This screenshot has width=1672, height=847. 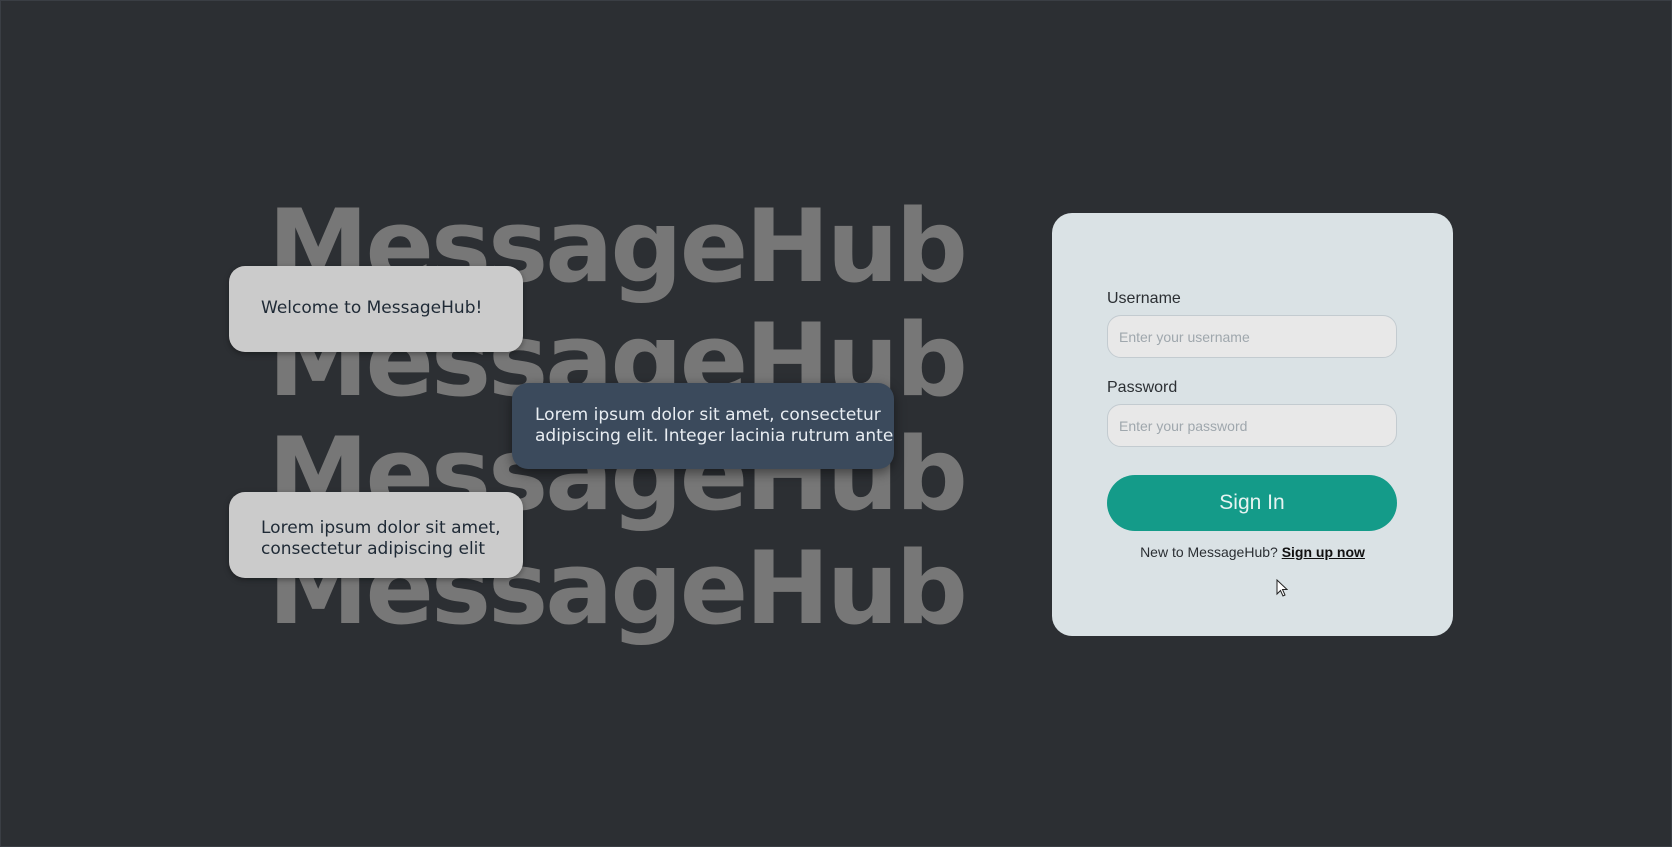 I want to click on password-label: Password, so click(x=1142, y=387).